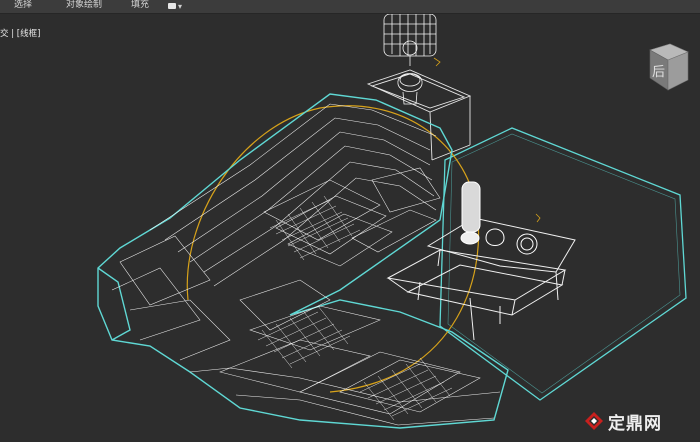 The image size is (700, 442). What do you see at coordinates (635, 423) in the screenshot?
I see `watermark-text: 定鼎网` at bounding box center [635, 423].